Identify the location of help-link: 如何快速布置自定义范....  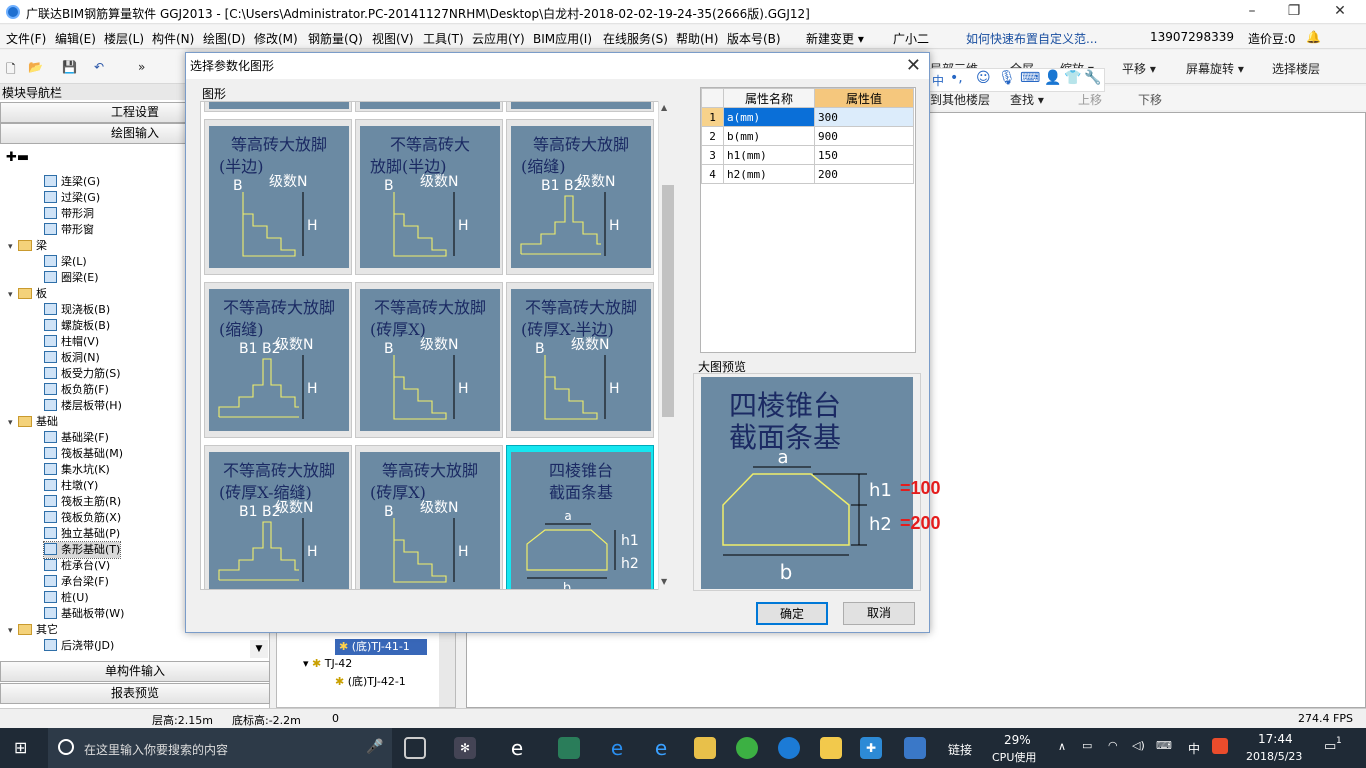
(1031, 38).